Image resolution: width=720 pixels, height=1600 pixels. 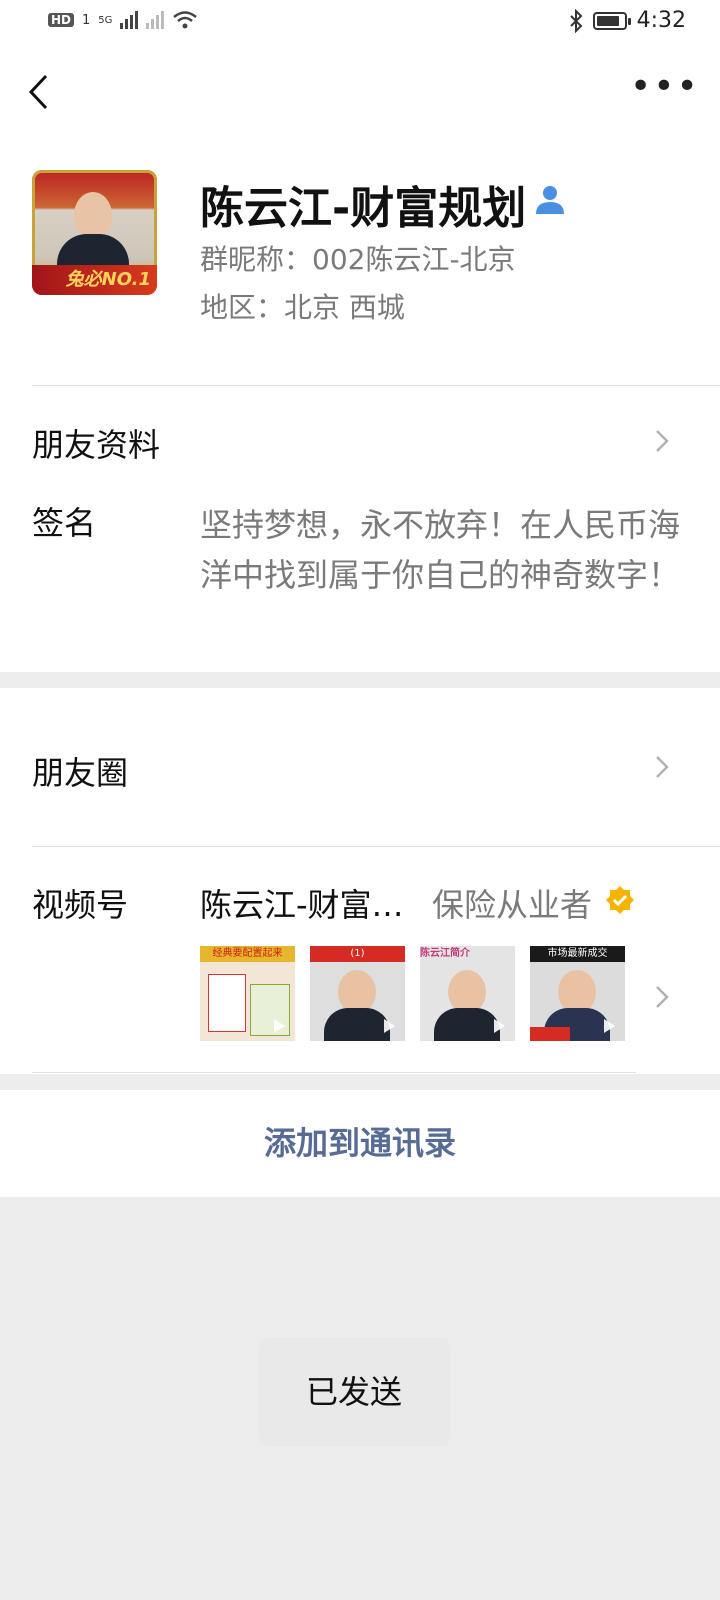 What do you see at coordinates (576, 20) in the screenshot?
I see `bluetooth-icon` at bounding box center [576, 20].